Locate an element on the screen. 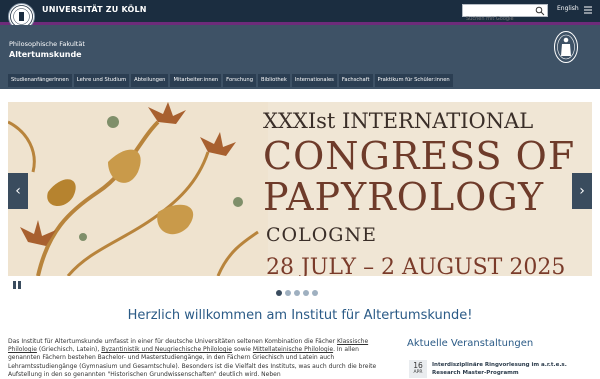  event-month: APR is located at coordinates (418, 372).